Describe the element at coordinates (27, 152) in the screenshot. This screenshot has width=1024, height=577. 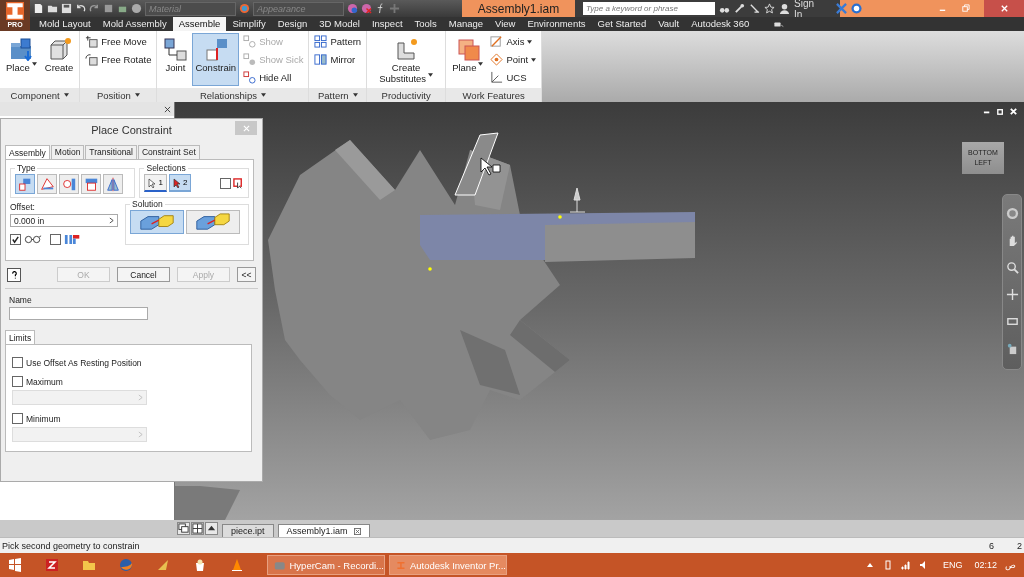
I see `dialog-tab: Assembly` at that location.